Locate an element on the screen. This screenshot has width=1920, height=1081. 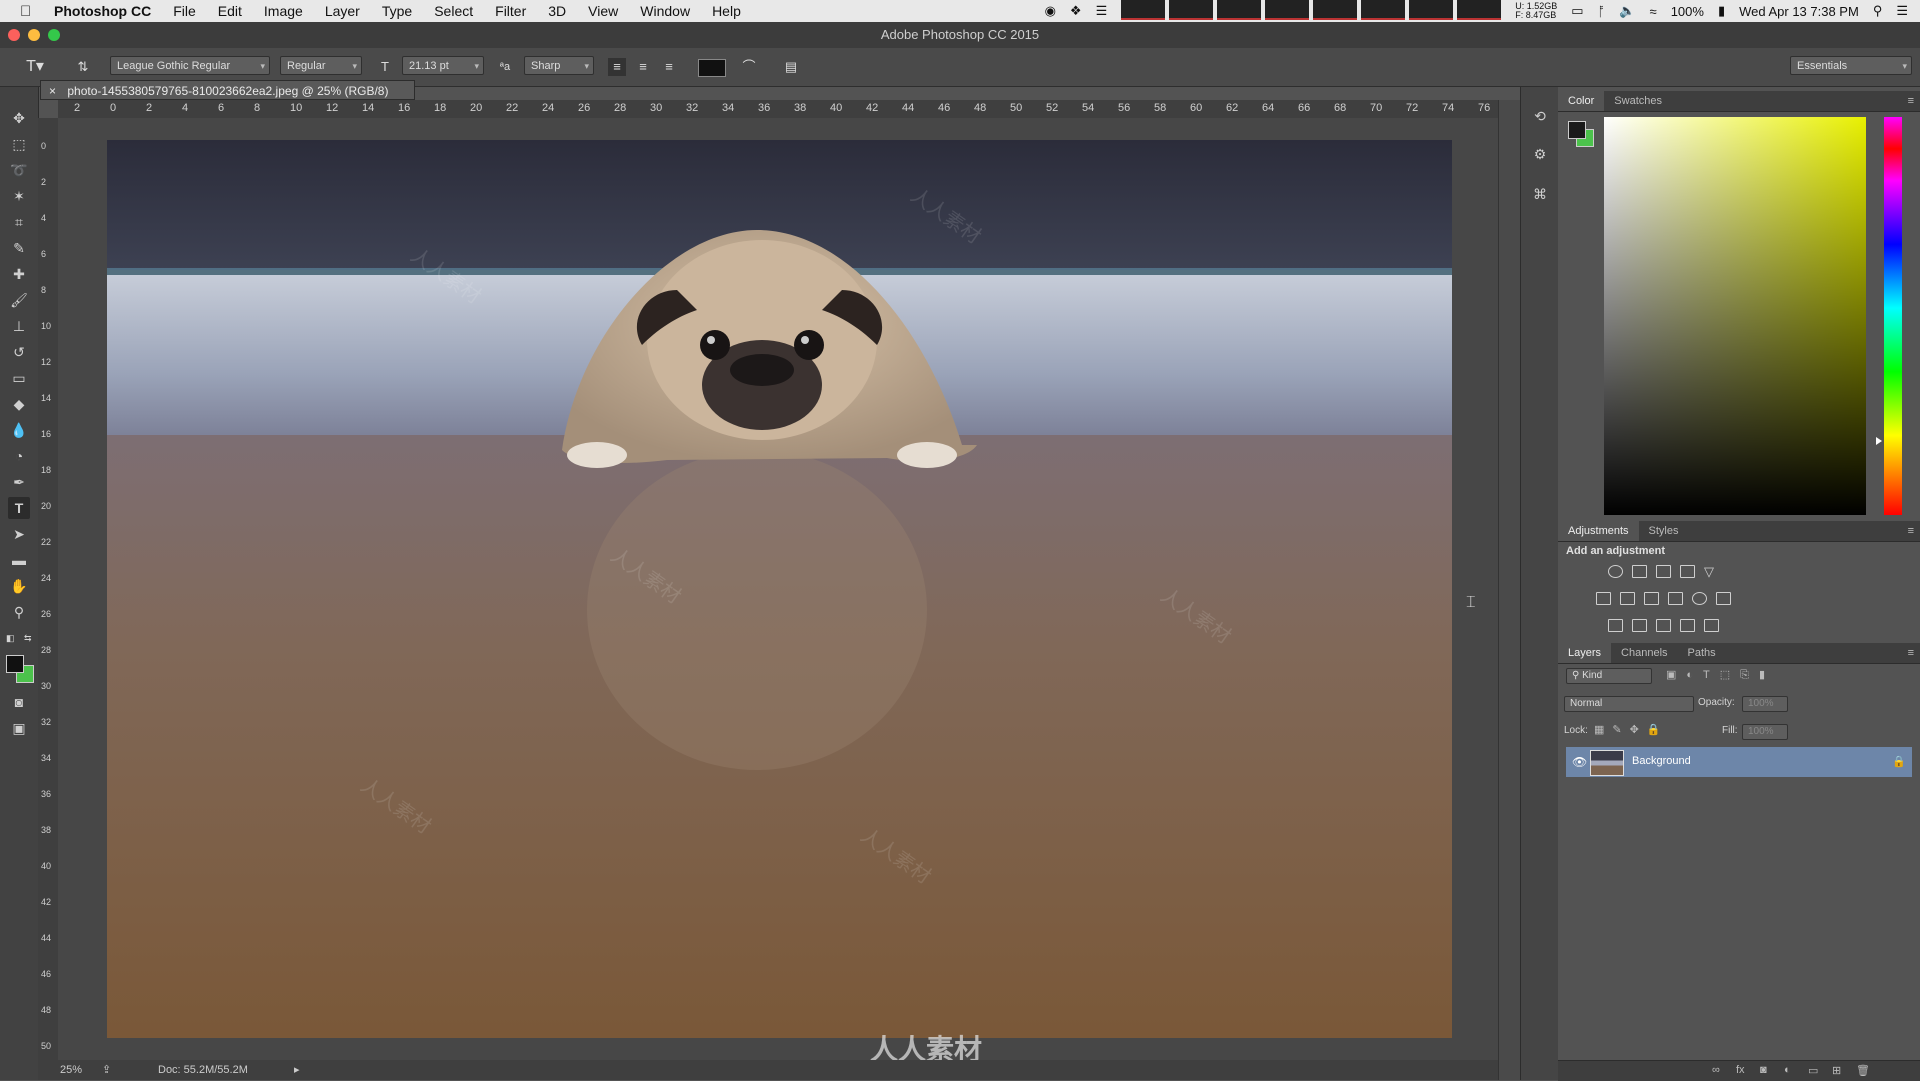
tab-swatches: Swatches is located at coordinates (1638, 101).